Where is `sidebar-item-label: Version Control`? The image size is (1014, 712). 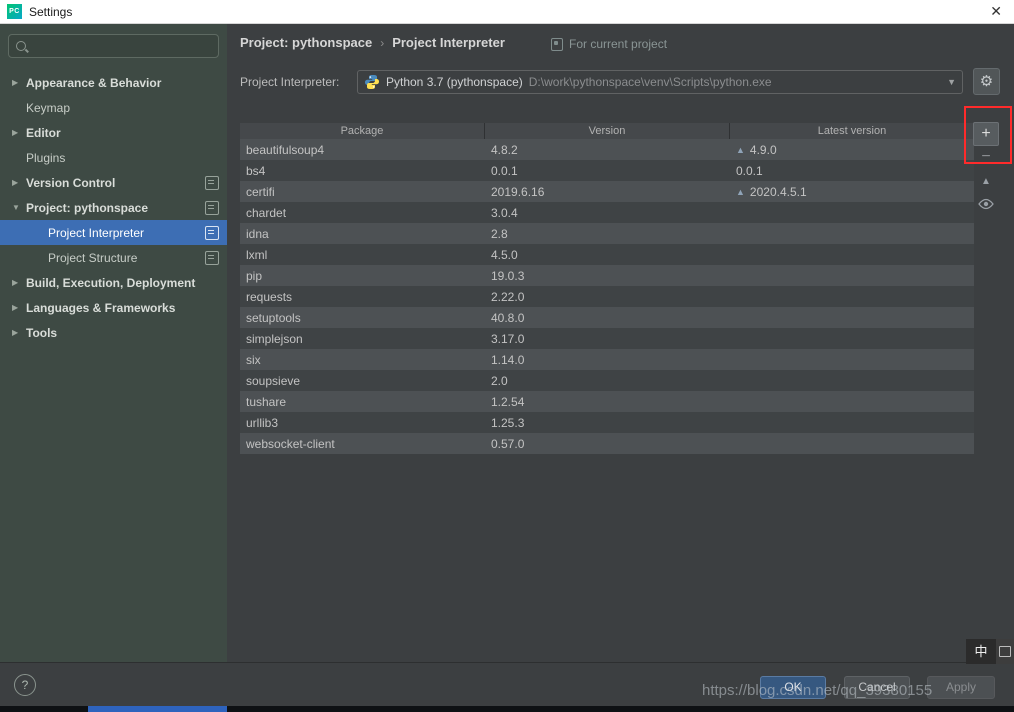
sidebar-item-label: Version Control is located at coordinates (71, 182).